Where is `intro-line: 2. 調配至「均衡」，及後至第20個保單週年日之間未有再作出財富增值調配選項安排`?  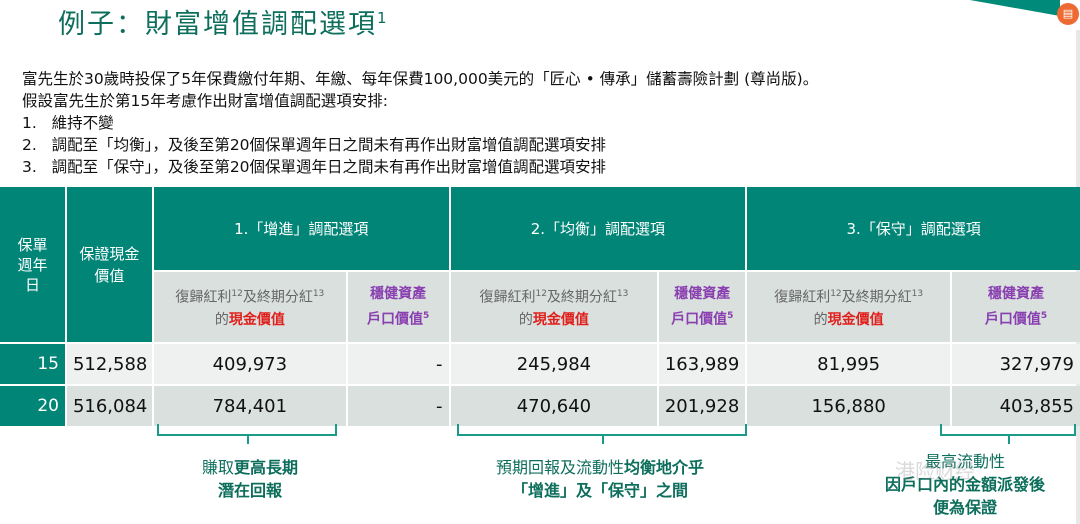
intro-line: 2. 調配至「均衡」，及後至第20個保單週年日之間未有再作出財富增值調配選項安排 is located at coordinates (314, 145).